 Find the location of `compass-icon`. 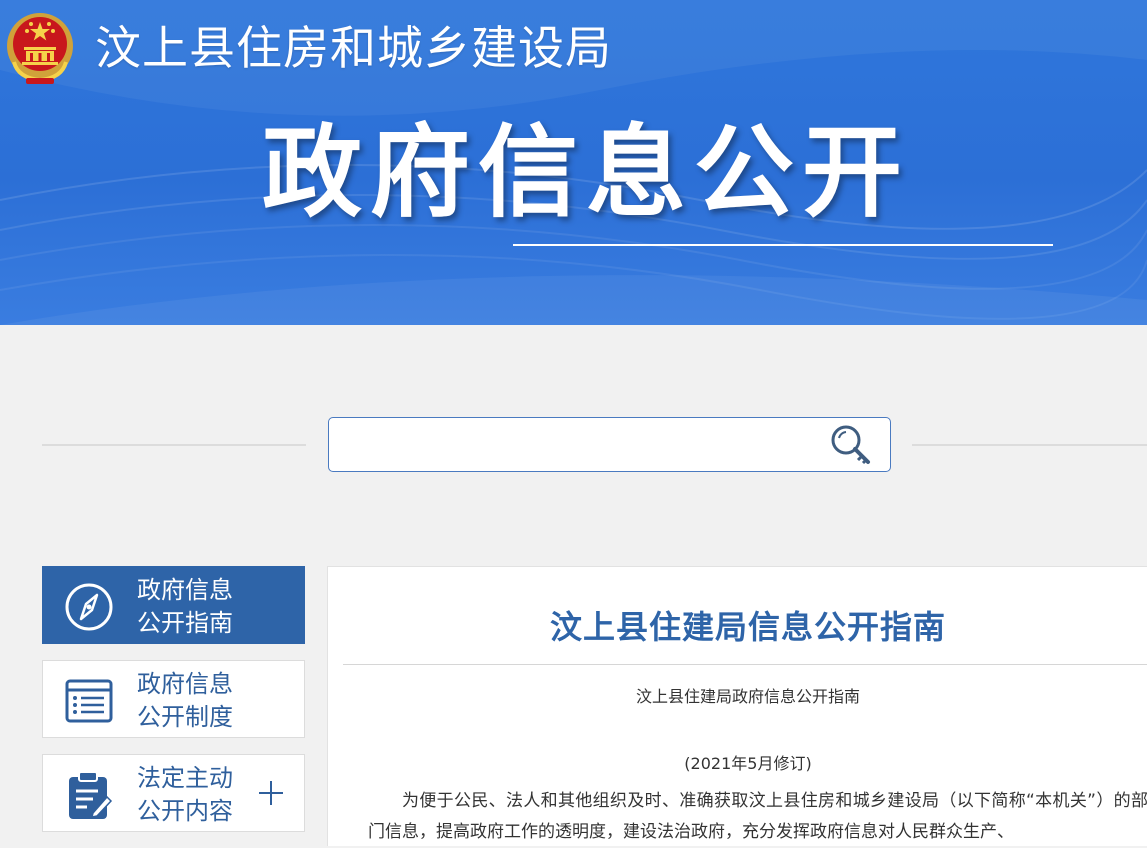

compass-icon is located at coordinates (89, 607).